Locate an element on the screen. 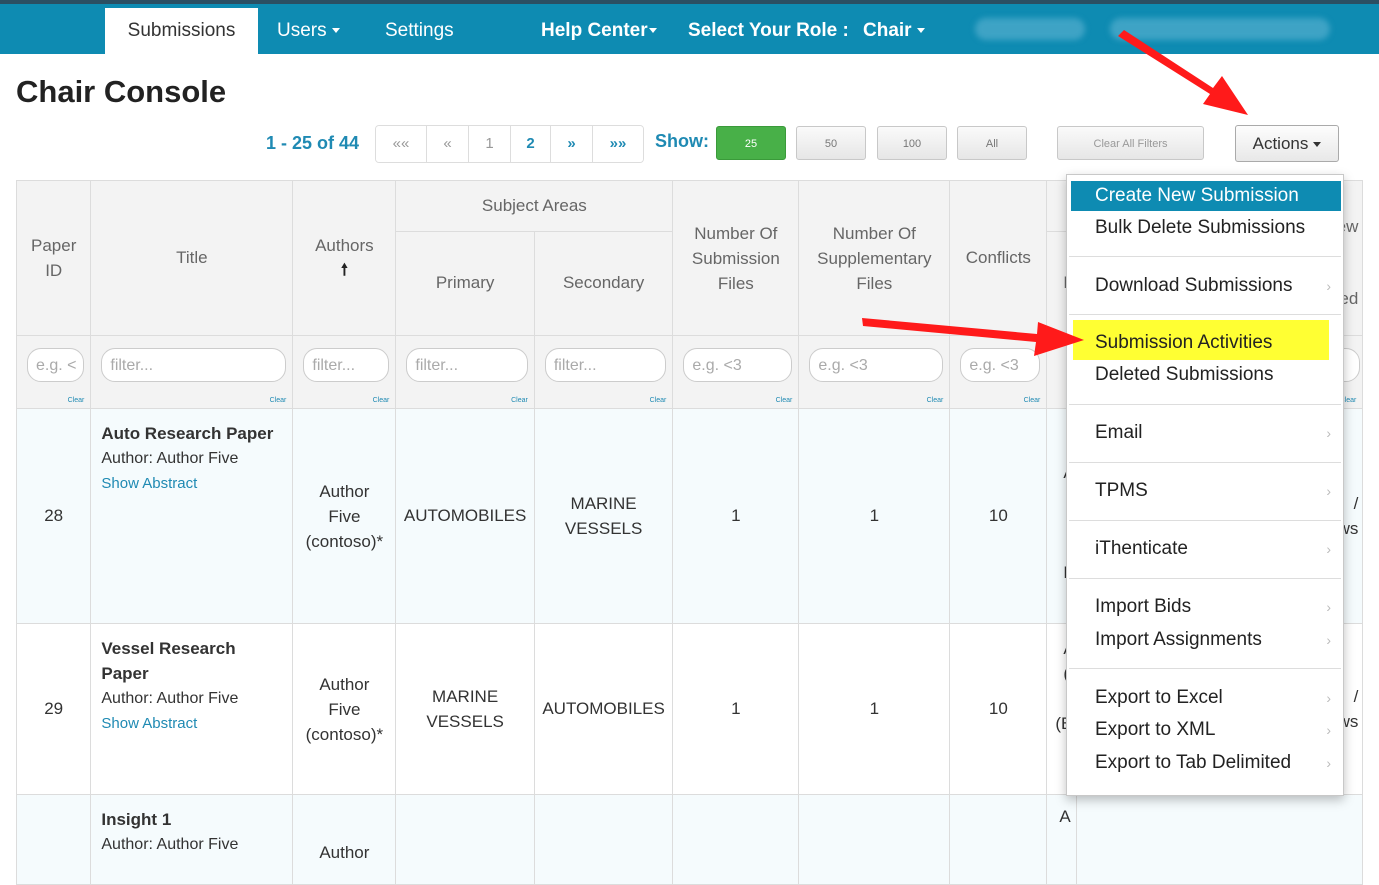 The width and height of the screenshot is (1379, 885). paper-title-cell: Insight 1 Author: Author Five is located at coordinates (192, 839).